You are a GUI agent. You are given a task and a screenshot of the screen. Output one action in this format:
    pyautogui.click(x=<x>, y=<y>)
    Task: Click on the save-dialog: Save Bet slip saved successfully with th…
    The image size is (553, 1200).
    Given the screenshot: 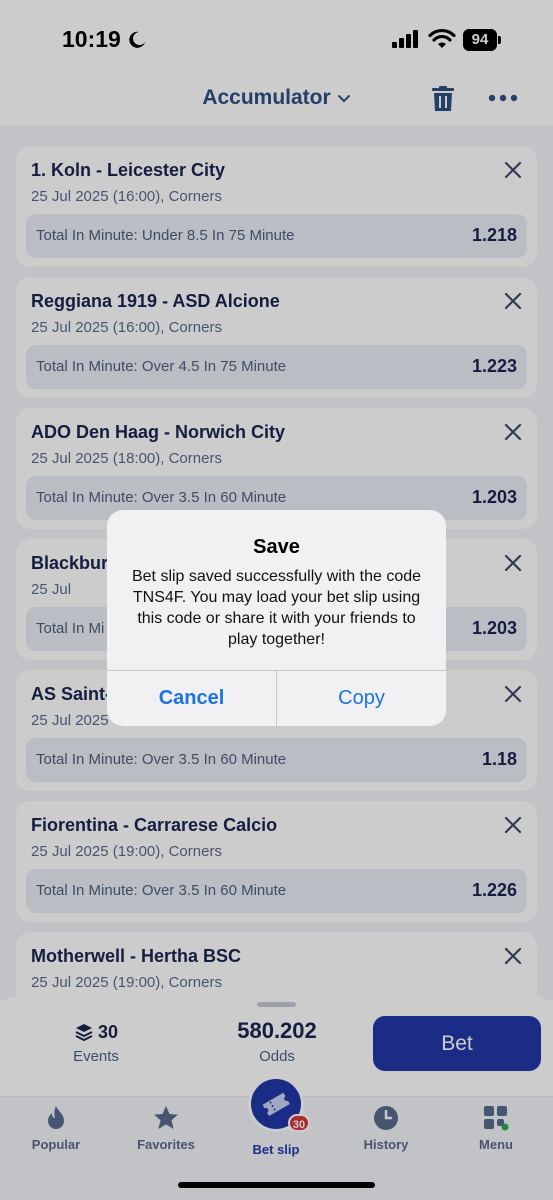 What is the action you would take?
    pyautogui.click(x=276, y=618)
    